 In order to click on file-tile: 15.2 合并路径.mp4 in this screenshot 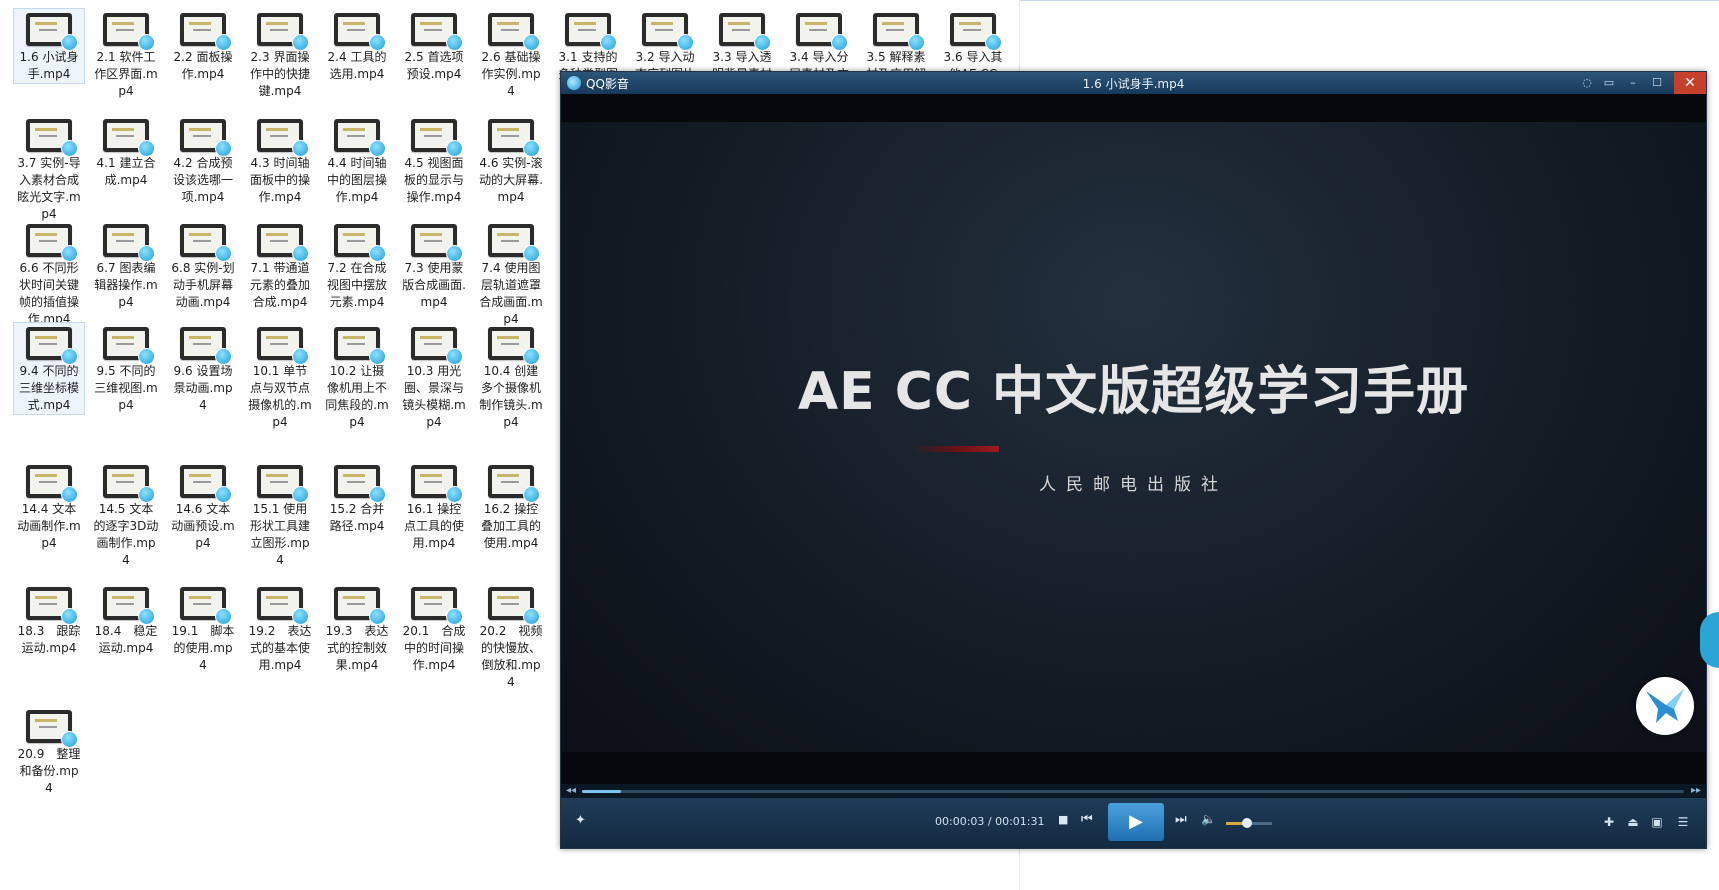, I will do `click(357, 498)`.